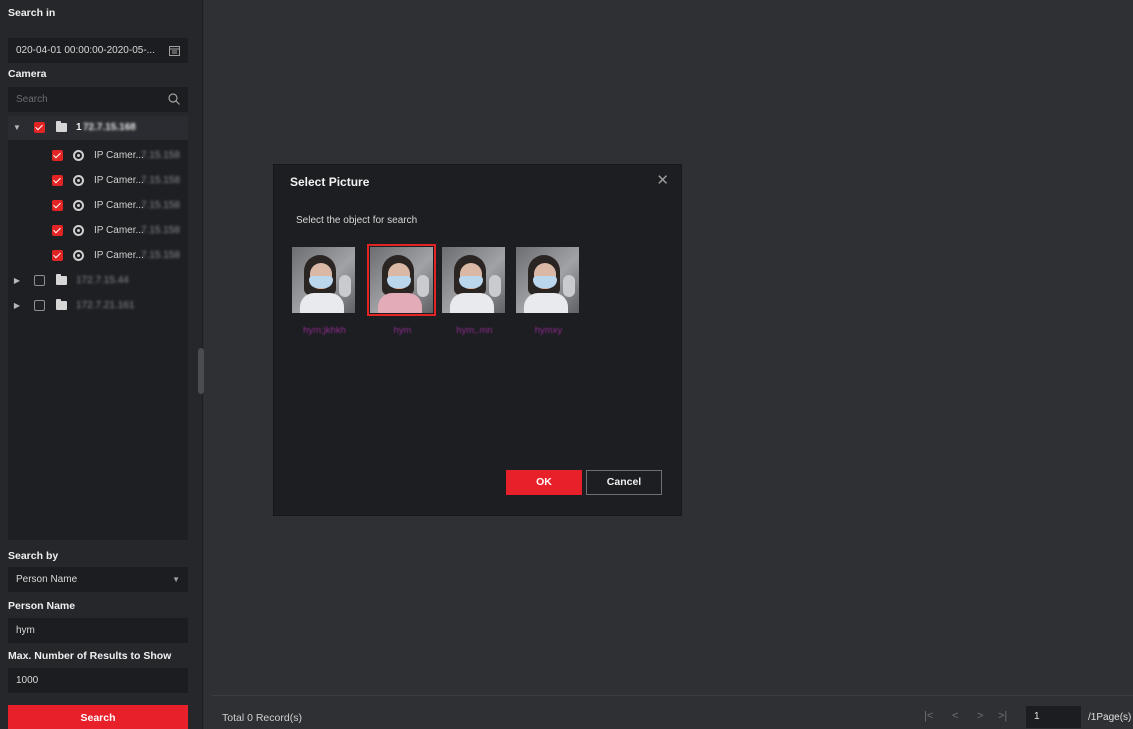 This screenshot has width=1133, height=729. Describe the element at coordinates (662, 180) in the screenshot. I see `close-icon: ✕` at that location.